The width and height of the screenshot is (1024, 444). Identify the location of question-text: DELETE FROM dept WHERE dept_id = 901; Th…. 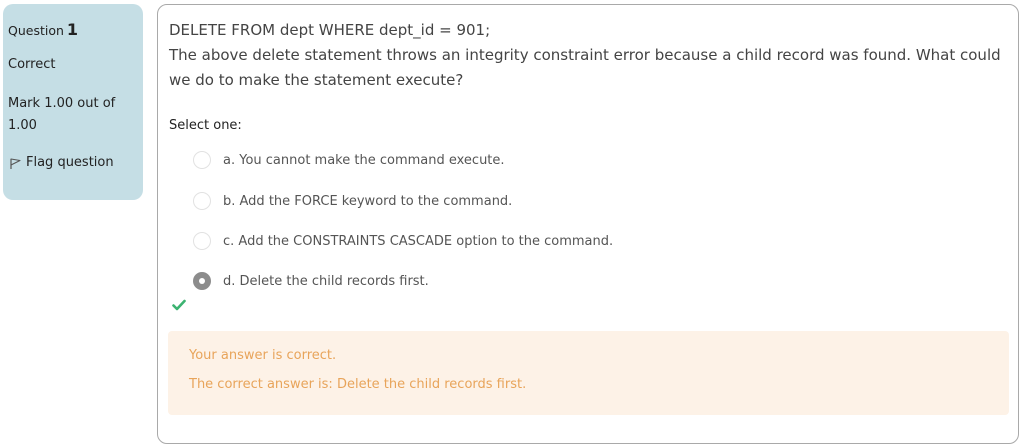
(589, 55).